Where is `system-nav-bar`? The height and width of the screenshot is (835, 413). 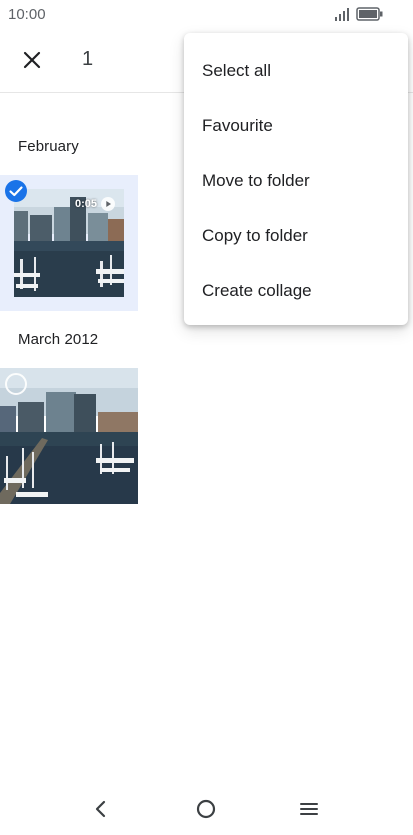 system-nav-bar is located at coordinates (206, 810).